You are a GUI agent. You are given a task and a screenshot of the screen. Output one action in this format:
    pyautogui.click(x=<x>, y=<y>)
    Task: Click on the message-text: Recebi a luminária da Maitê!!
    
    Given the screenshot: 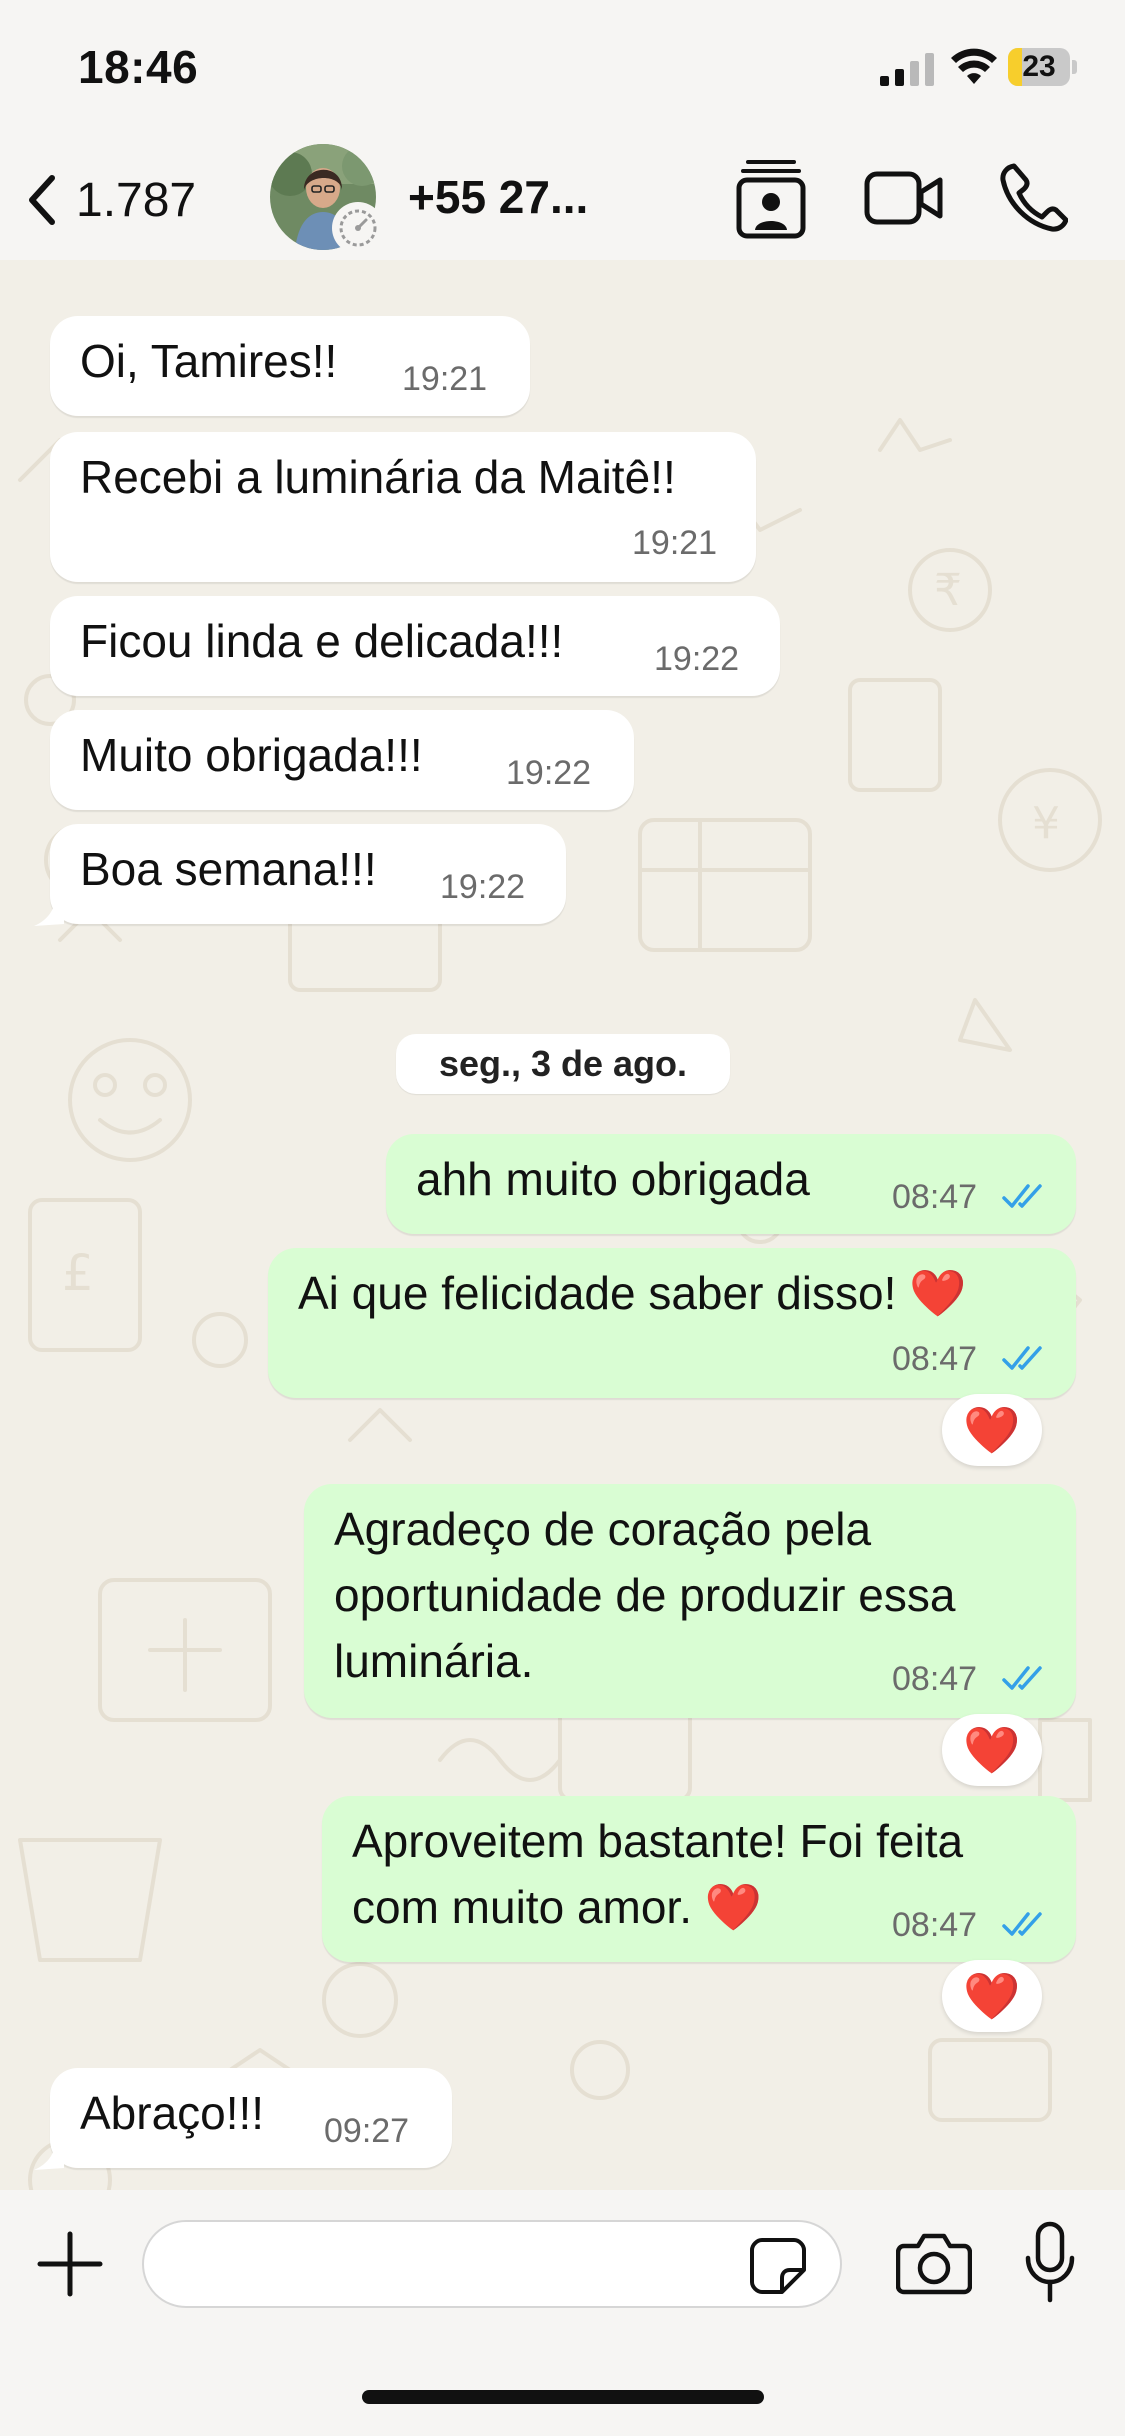 What is the action you would take?
    pyautogui.click(x=378, y=477)
    